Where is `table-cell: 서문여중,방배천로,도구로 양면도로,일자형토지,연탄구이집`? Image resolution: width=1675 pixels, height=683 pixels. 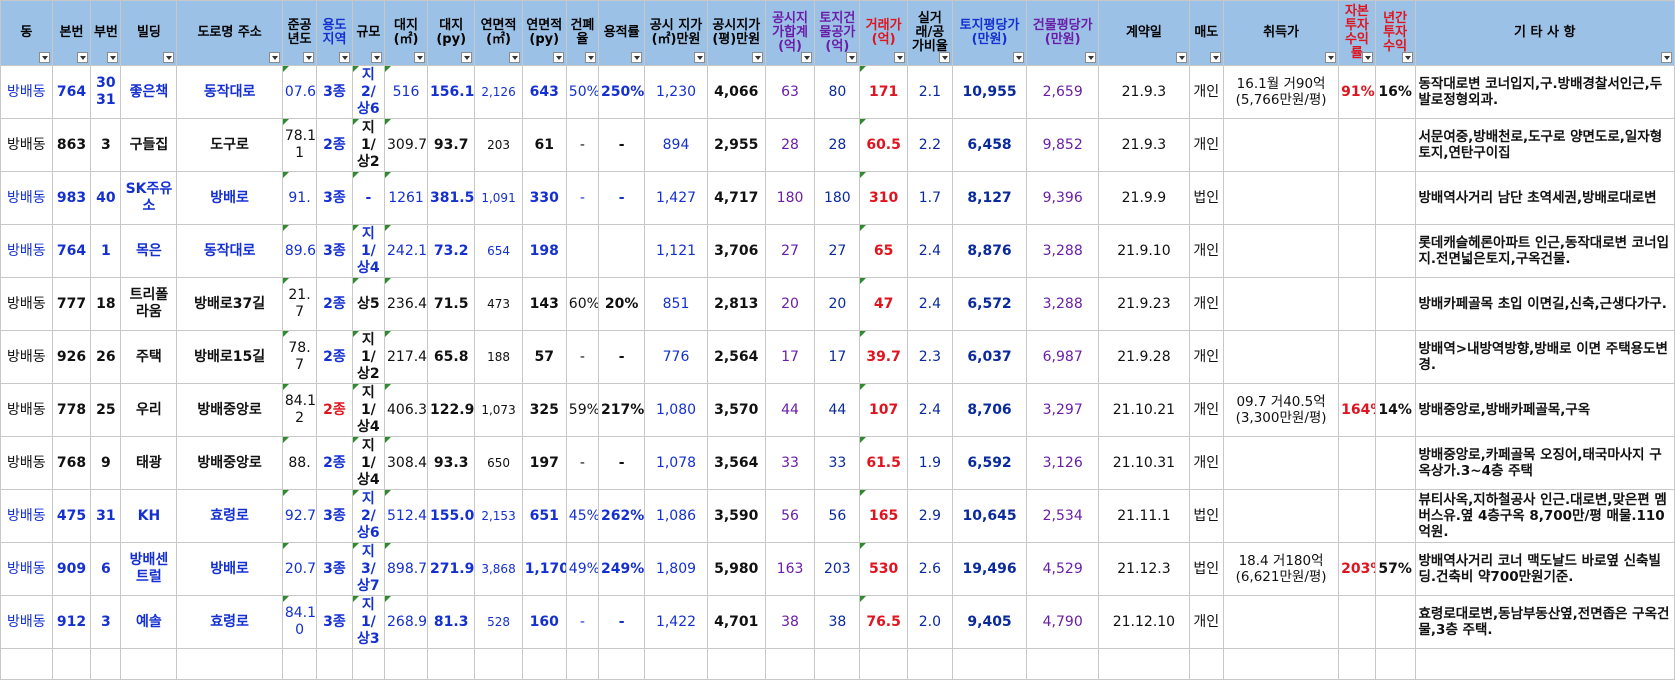
table-cell: 서문여중,방배천로,도구로 양면도로,일자형토지,연탄구이집 is located at coordinates (1544, 145).